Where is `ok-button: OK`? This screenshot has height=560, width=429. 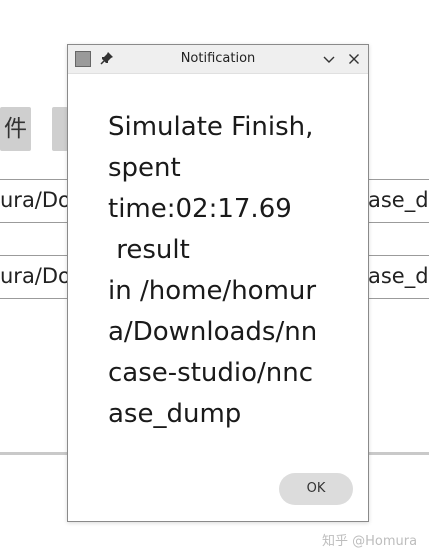 ok-button: OK is located at coordinates (316, 489).